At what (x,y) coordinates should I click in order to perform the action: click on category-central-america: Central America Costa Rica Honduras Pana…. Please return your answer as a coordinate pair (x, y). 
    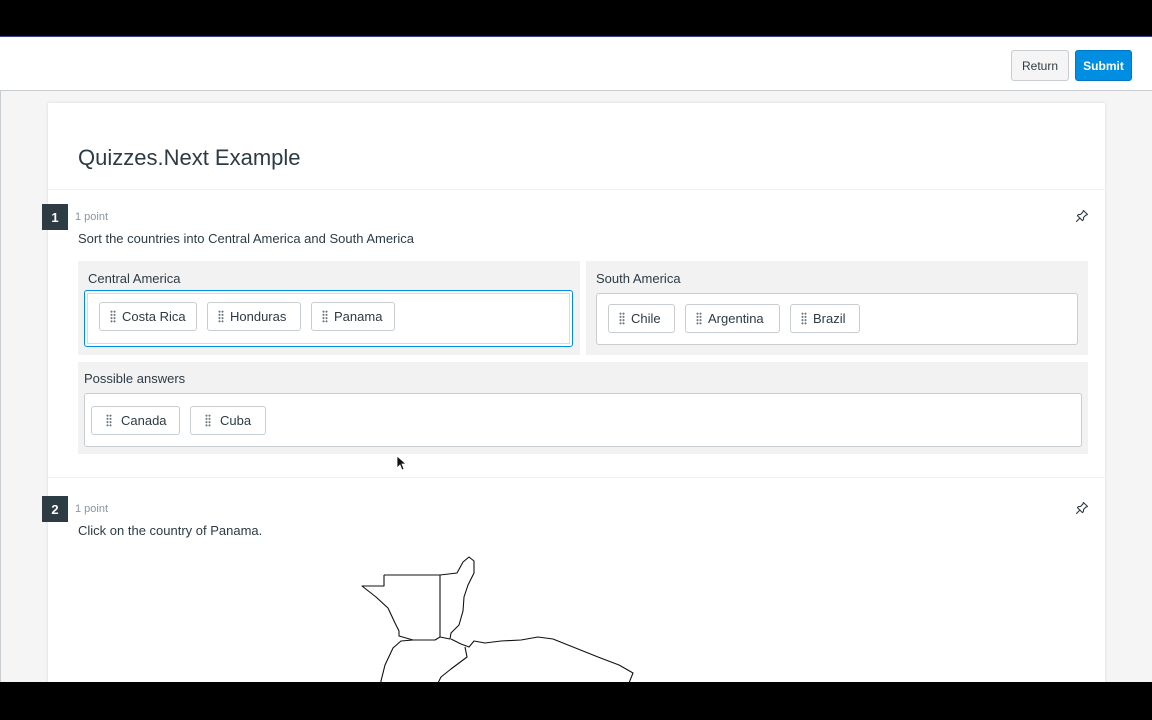
    Looking at the image, I should click on (329, 308).